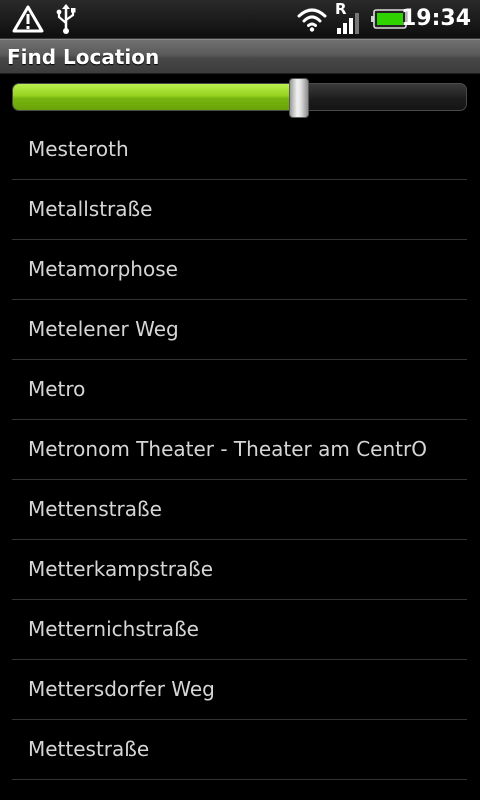 The width and height of the screenshot is (480, 800). I want to click on search-slider-thumb, so click(299, 98).